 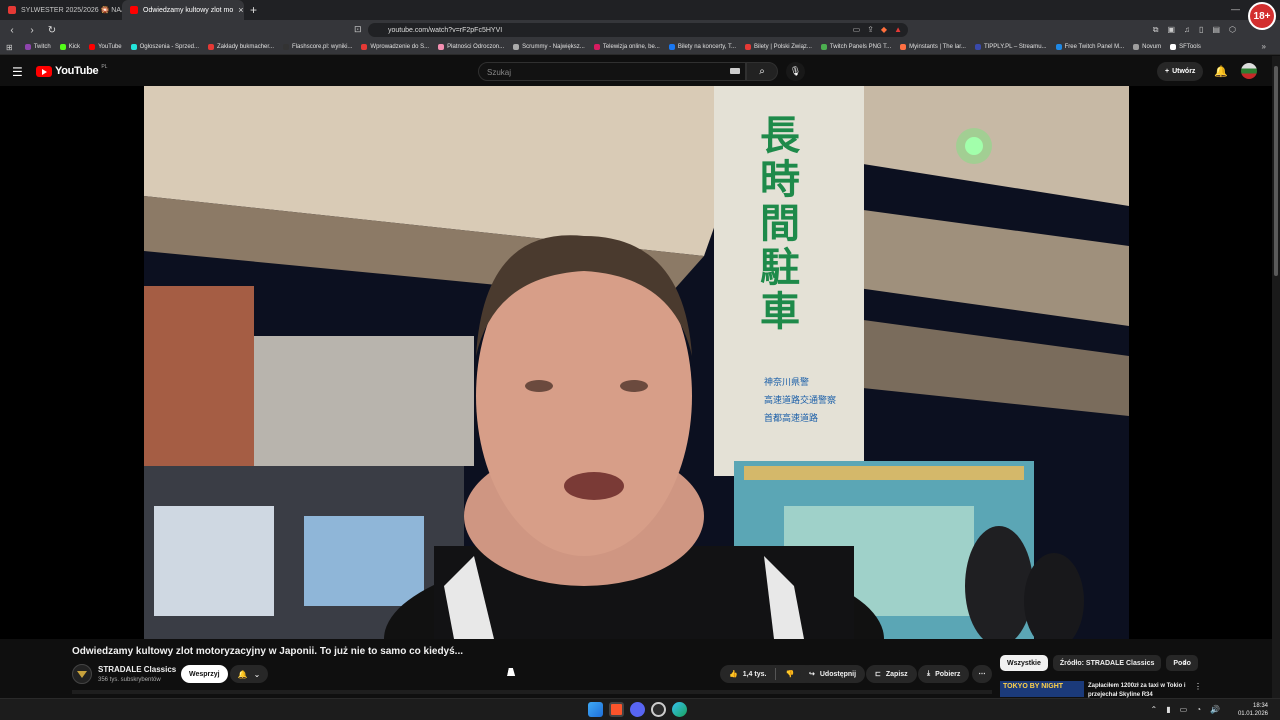 What do you see at coordinates (133, 47) in the screenshot?
I see `olx-icon` at bounding box center [133, 47].